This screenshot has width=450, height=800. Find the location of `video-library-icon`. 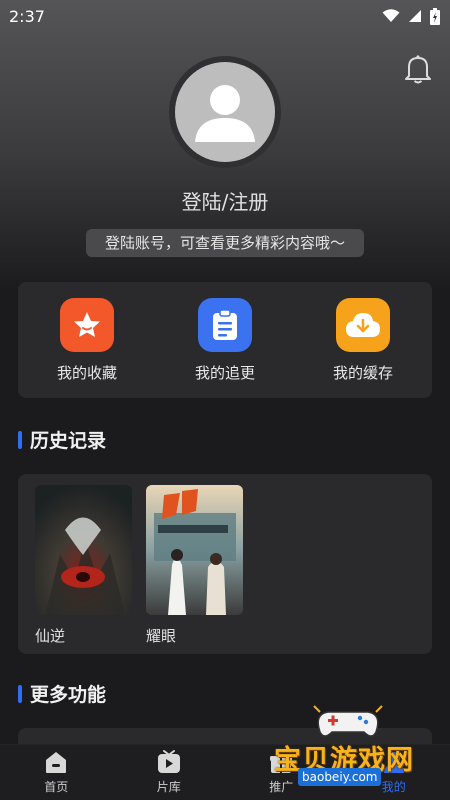

video-library-icon is located at coordinates (168, 761).